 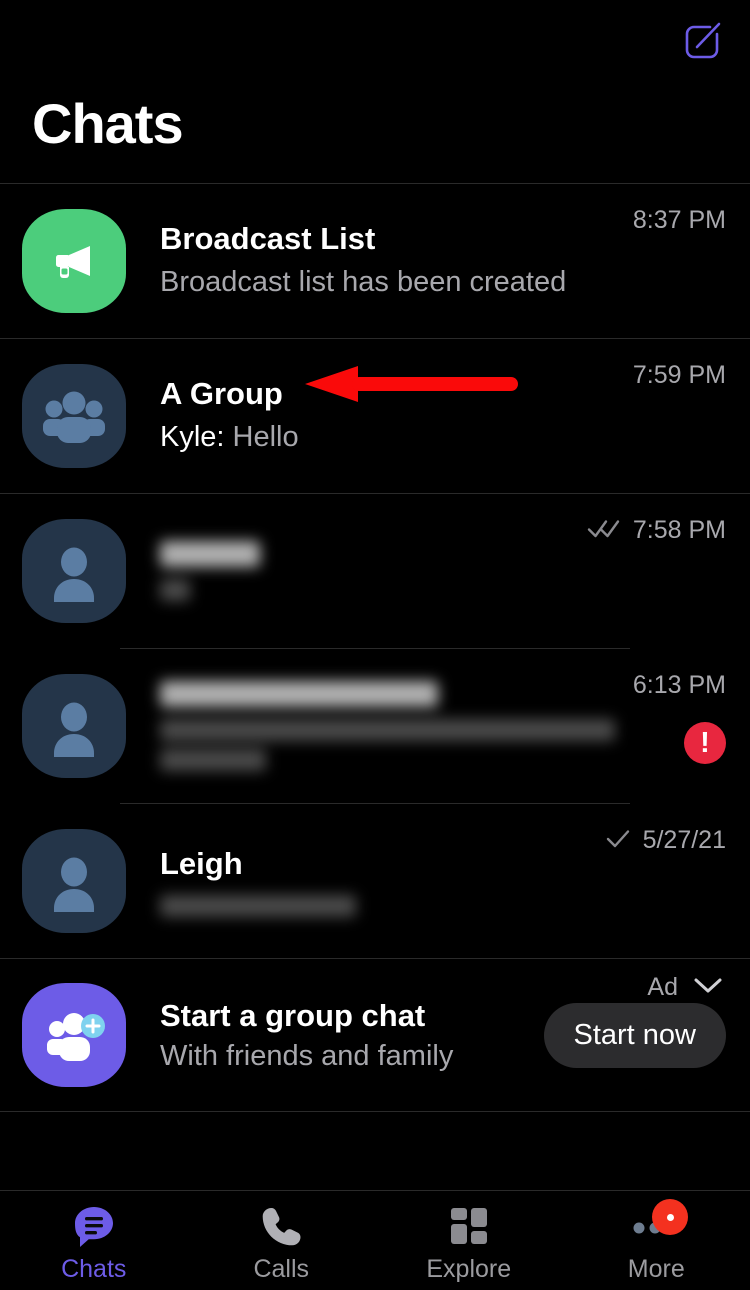 I want to click on chat-meta: 7:58 PM, so click(x=656, y=571).